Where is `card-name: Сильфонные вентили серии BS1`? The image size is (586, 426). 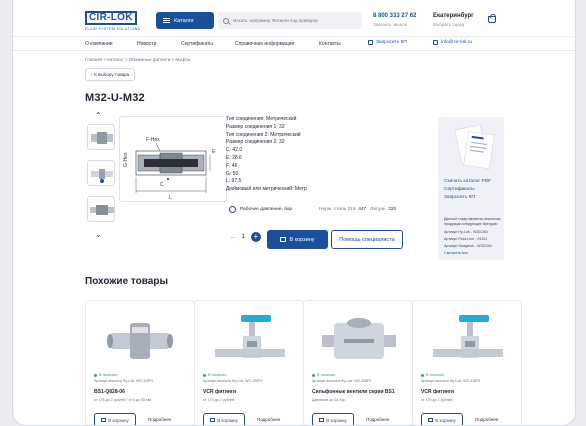 card-name: Сильфонные вентили серии BS1 is located at coordinates (353, 392).